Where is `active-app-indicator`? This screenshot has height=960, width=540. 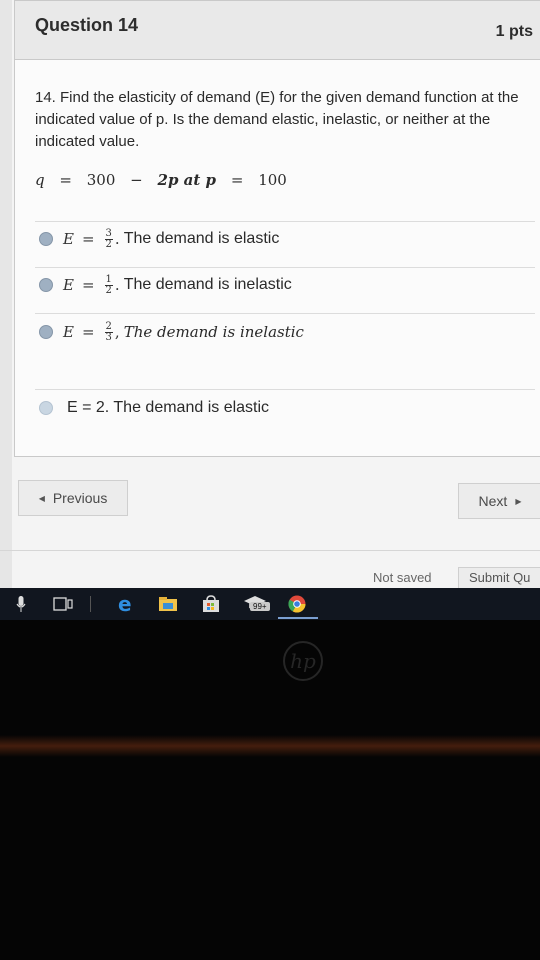 active-app-indicator is located at coordinates (298, 618).